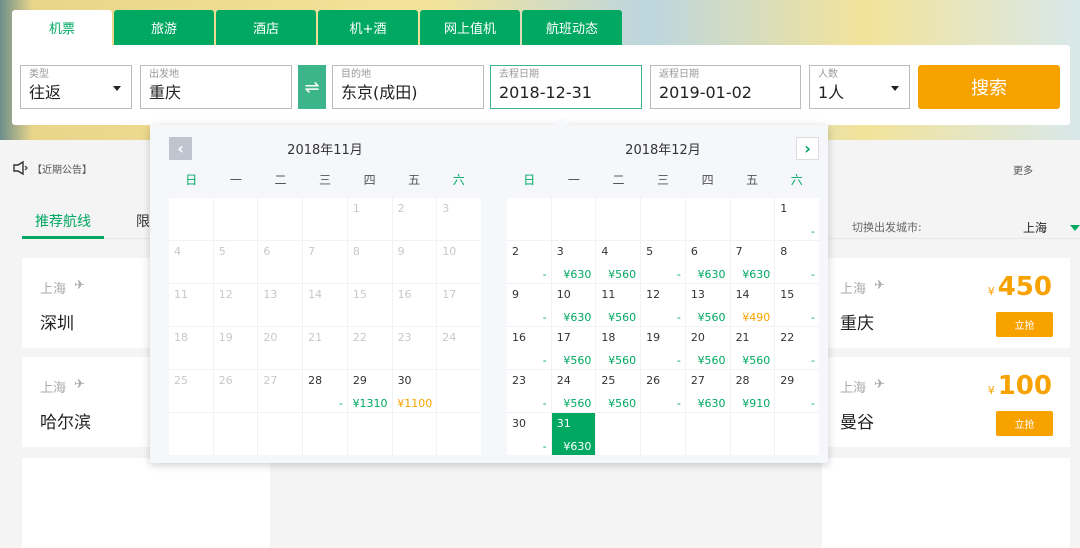 The width and height of the screenshot is (1080, 548). I want to click on return-date-input: 返程日期 2019-01-02, so click(725, 87).